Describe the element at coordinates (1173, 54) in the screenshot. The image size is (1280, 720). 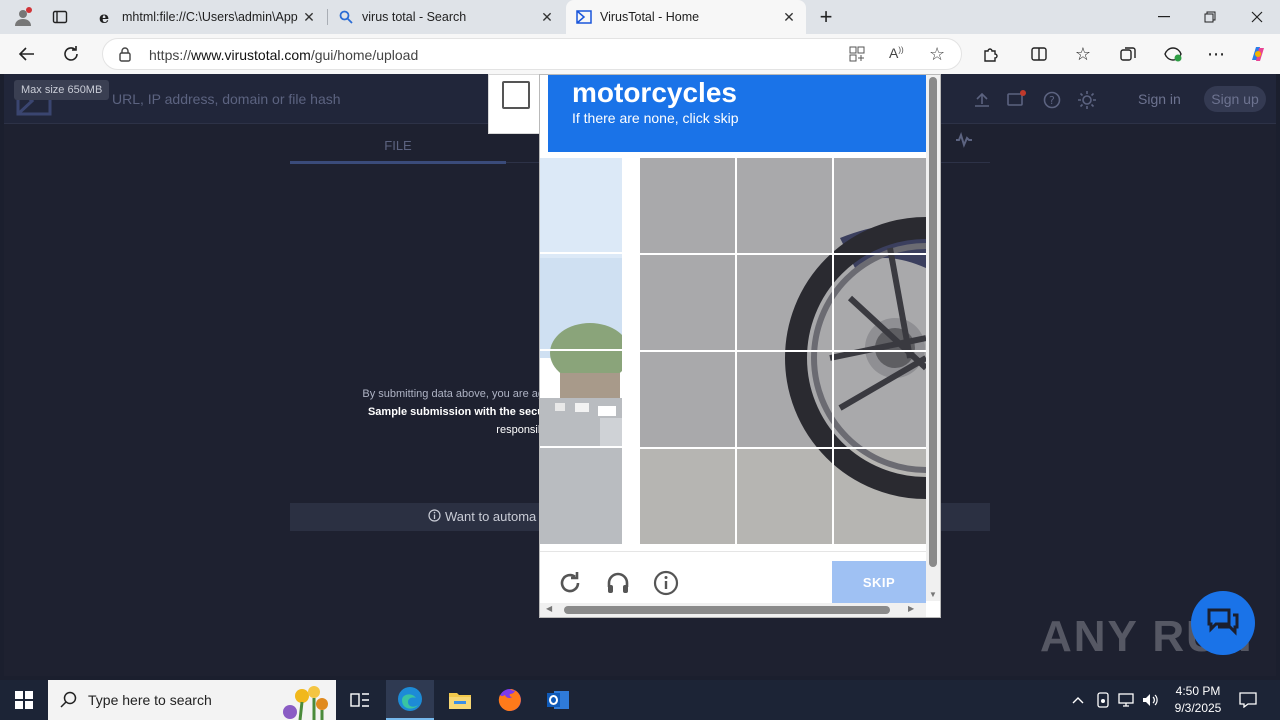
I see `browser-essentials-icon` at that location.